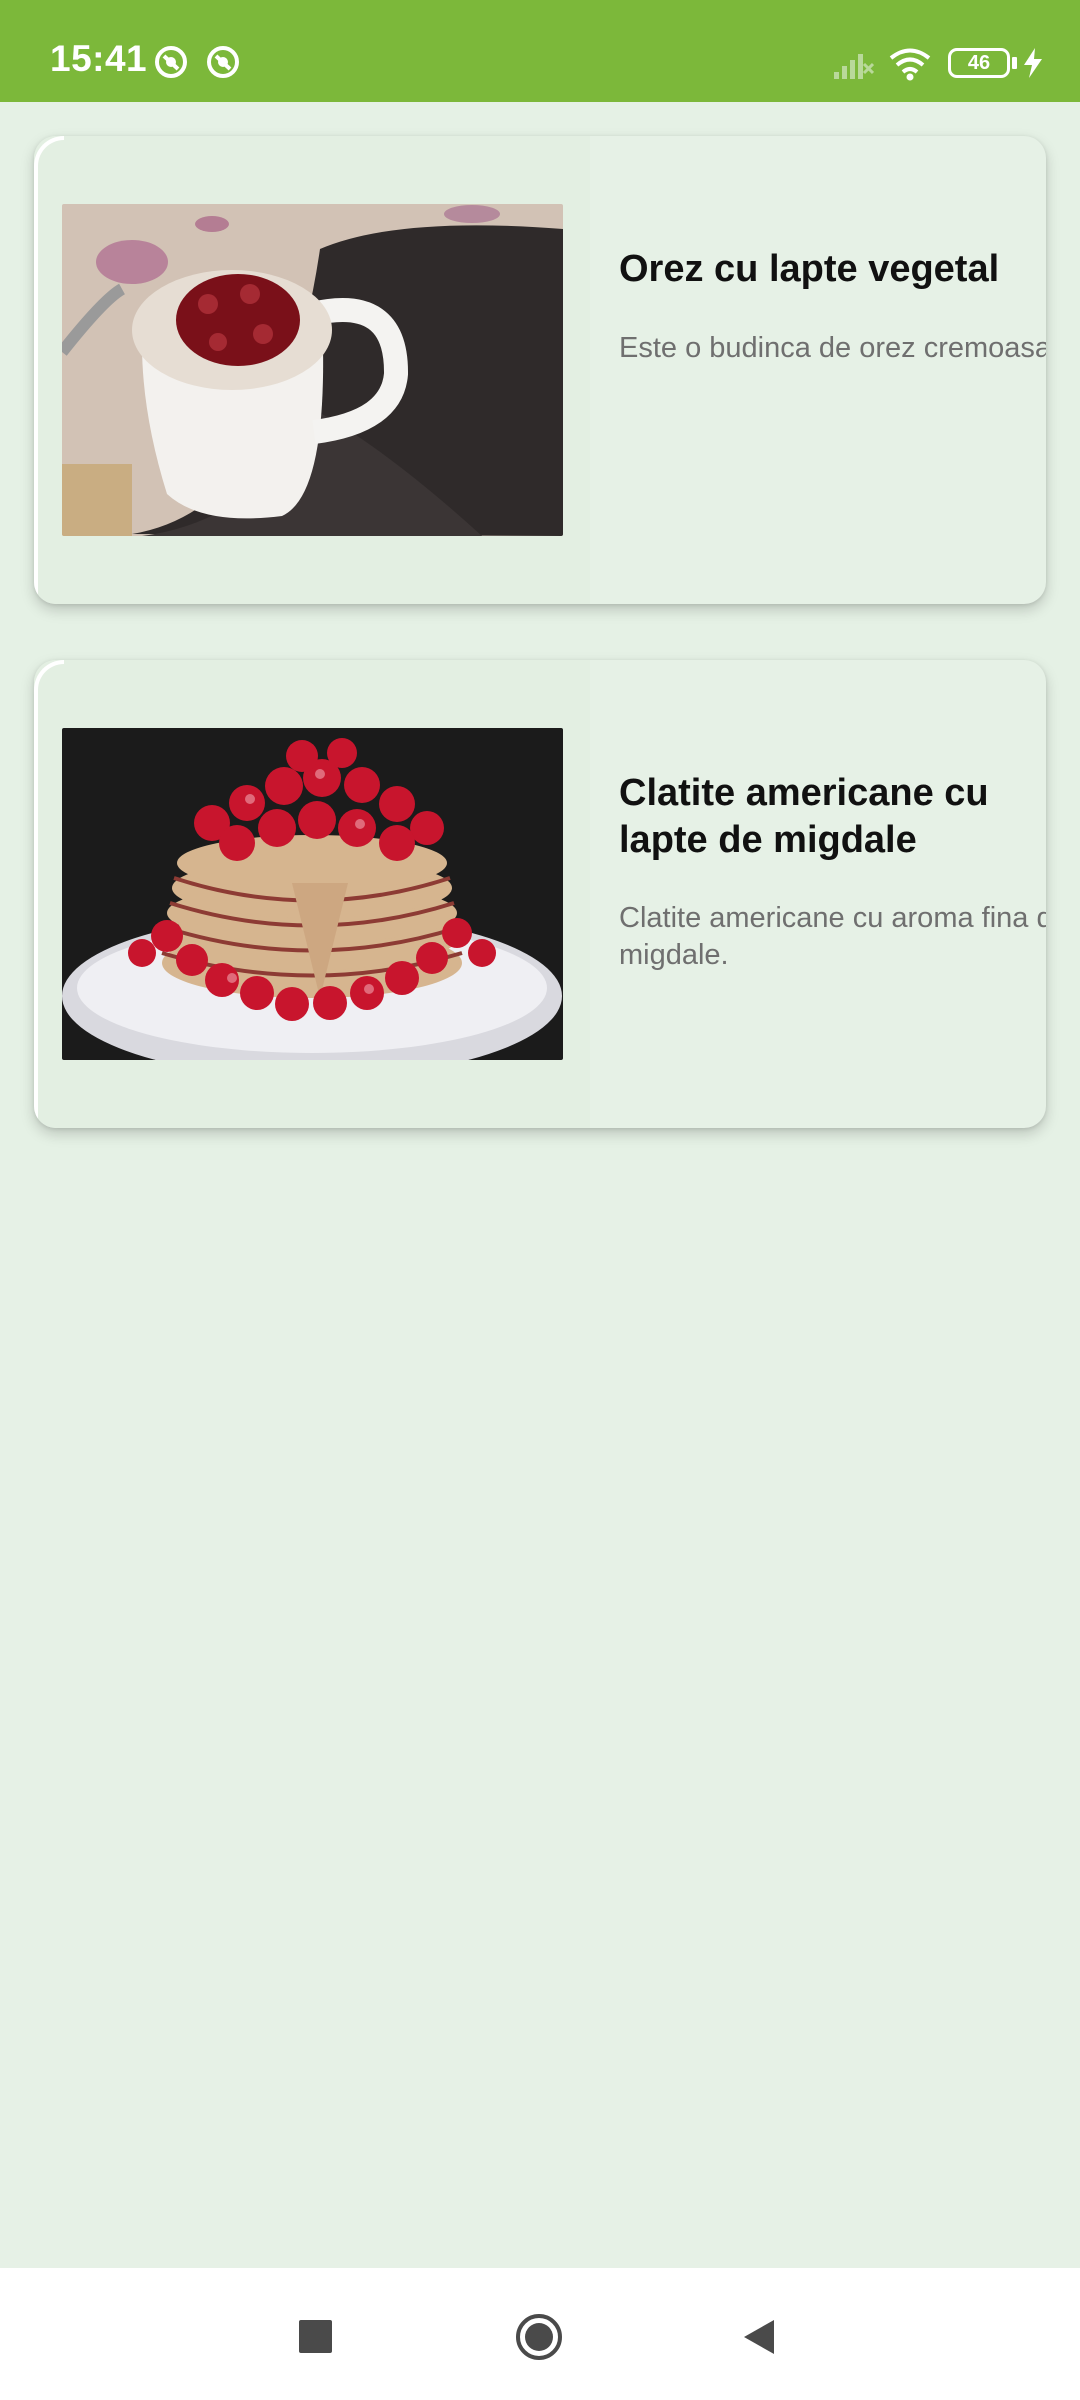 This screenshot has height=2400, width=1080. I want to click on status-bar: 15:41 46, so click(540, 51).